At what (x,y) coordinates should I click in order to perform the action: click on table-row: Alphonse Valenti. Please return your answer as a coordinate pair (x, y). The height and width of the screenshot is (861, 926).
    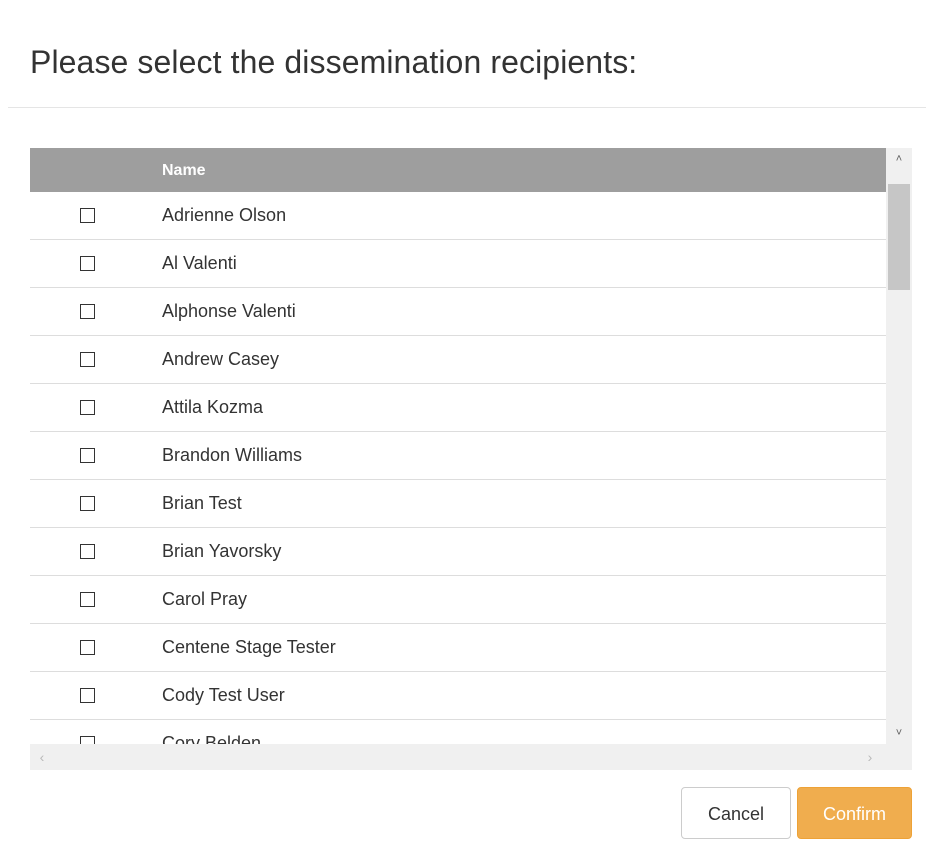
    Looking at the image, I should click on (458, 312).